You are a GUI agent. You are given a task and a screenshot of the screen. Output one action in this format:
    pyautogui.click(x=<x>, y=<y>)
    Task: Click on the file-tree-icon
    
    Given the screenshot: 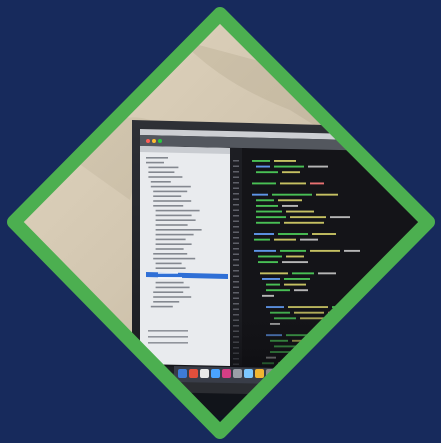 What is the action you would take?
    pyautogui.click(x=185, y=256)
    